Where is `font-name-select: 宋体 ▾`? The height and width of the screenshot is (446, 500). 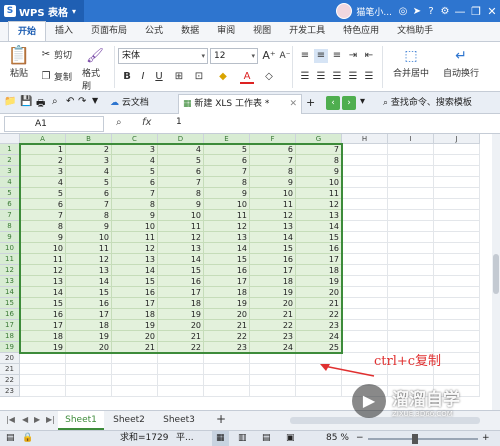 font-name-select: 宋体 ▾ is located at coordinates (163, 56).